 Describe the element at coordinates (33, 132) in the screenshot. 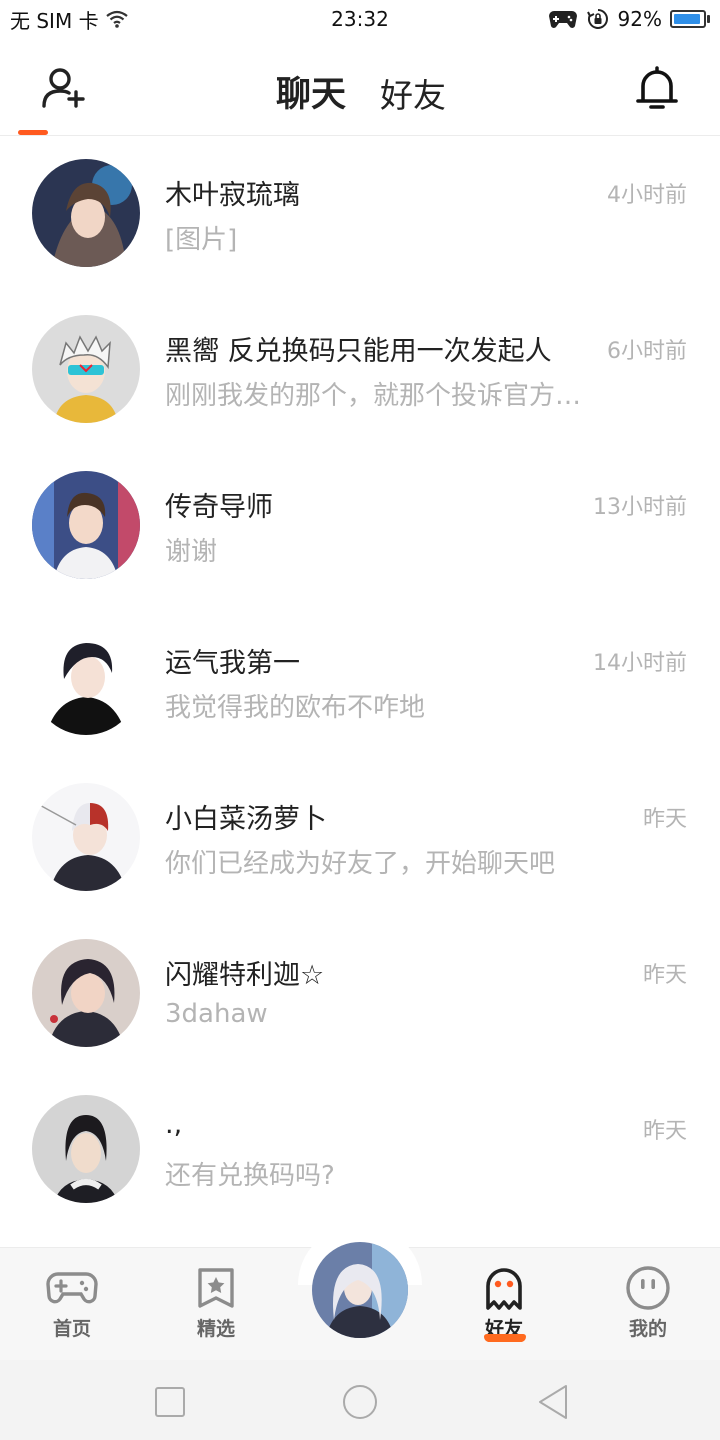

I see `active-tab-indicator` at that location.